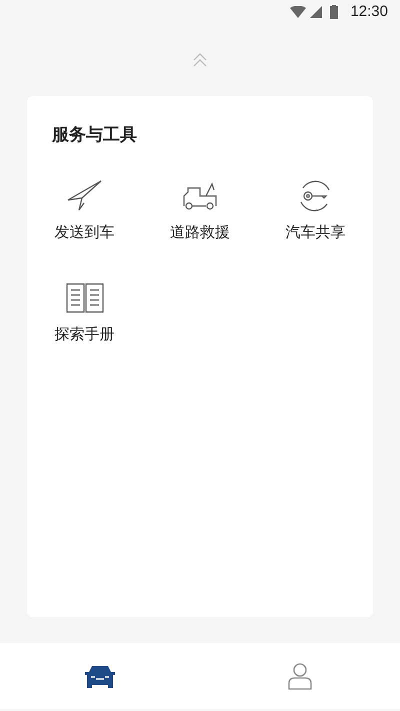 The height and width of the screenshot is (711, 400). What do you see at coordinates (334, 12) in the screenshot?
I see `battery-icon` at bounding box center [334, 12].